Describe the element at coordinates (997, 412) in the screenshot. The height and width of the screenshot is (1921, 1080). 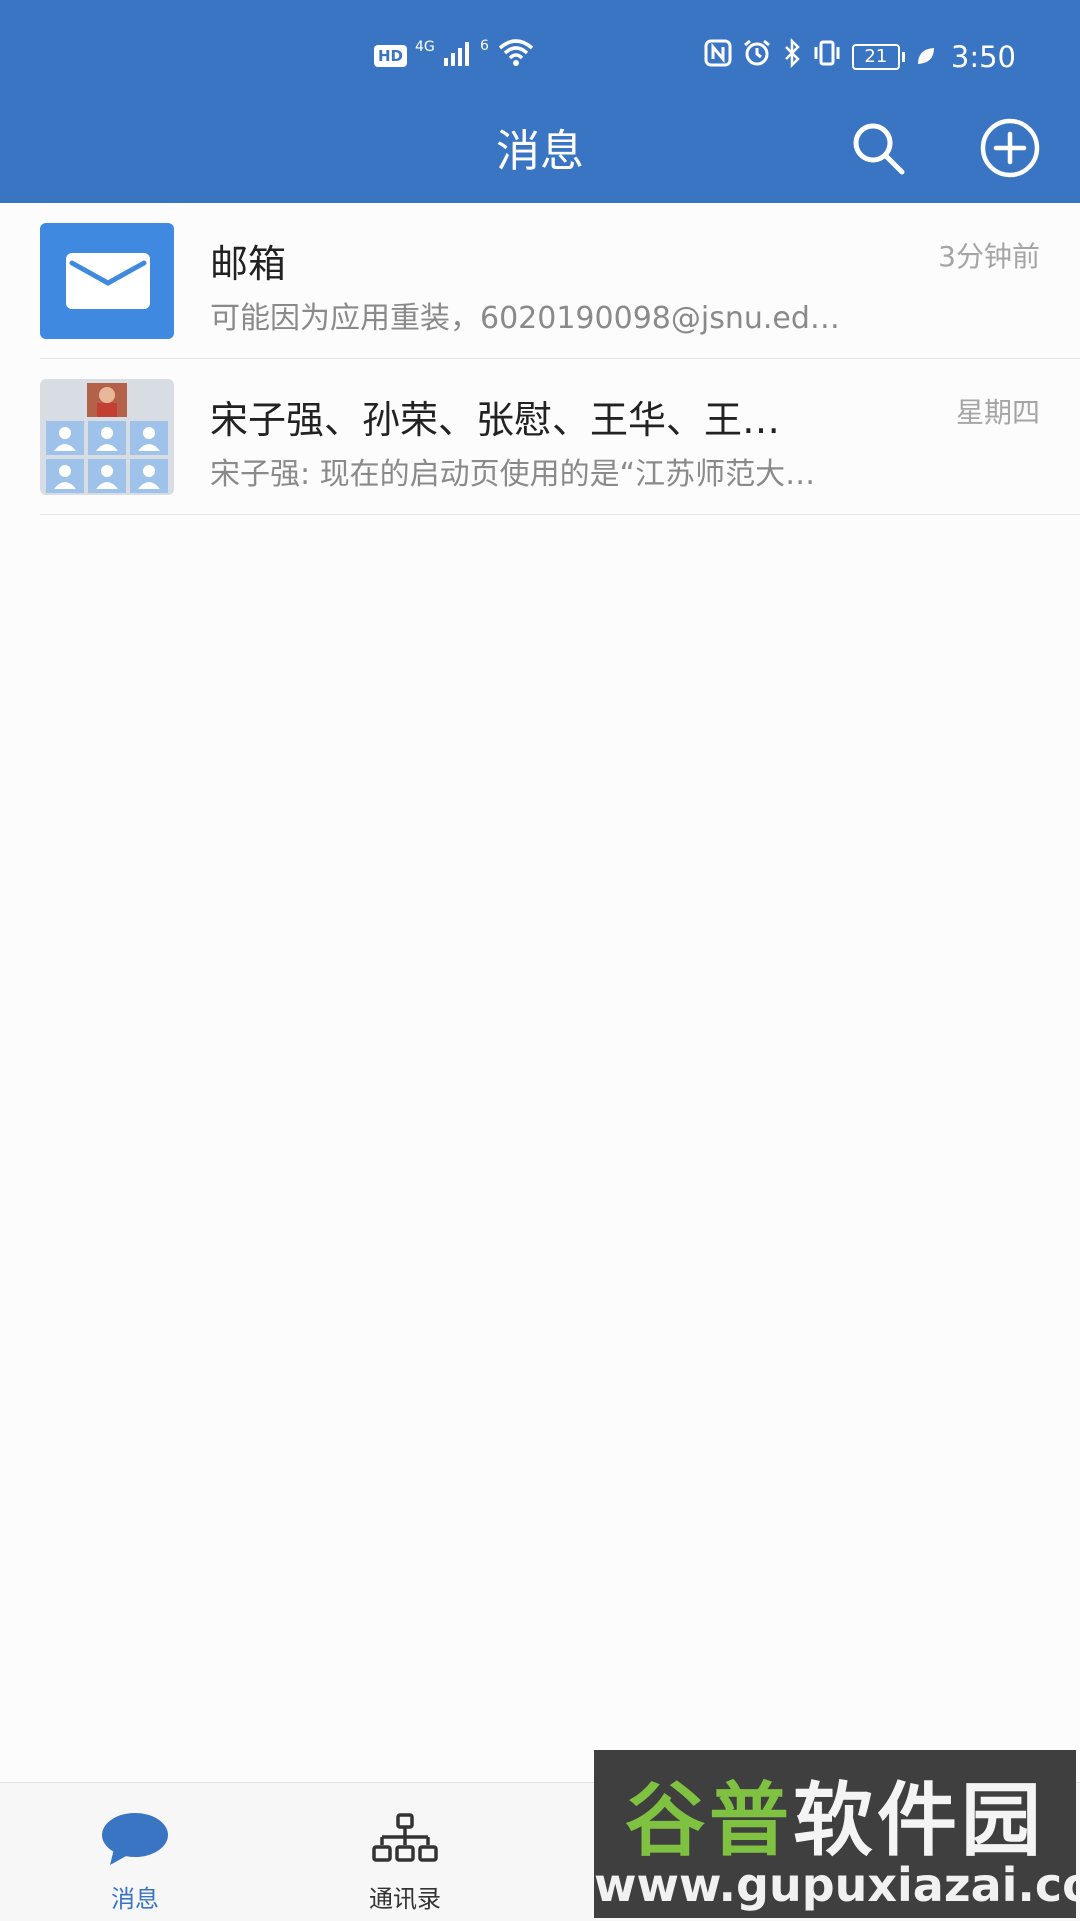
I see `conversation-time: 星期四` at that location.